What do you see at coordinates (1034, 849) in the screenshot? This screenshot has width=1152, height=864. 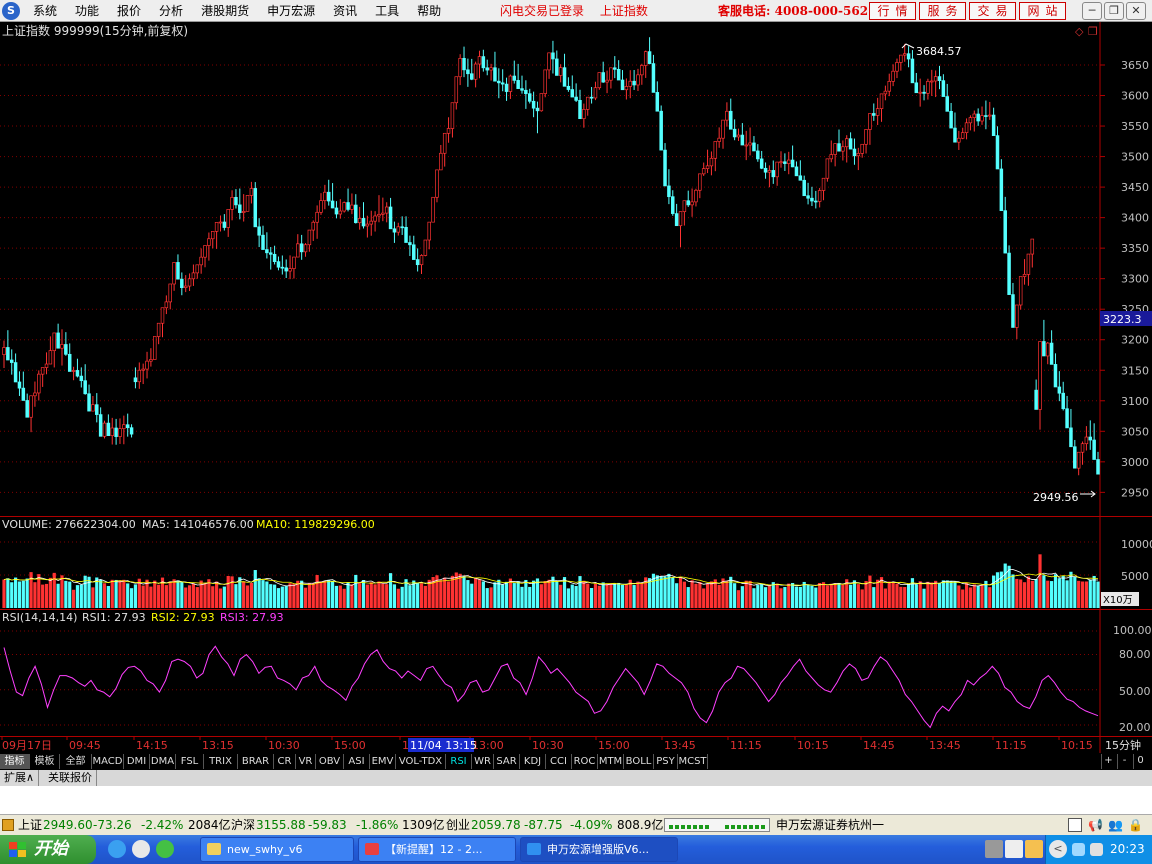 I see `ime-icon` at bounding box center [1034, 849].